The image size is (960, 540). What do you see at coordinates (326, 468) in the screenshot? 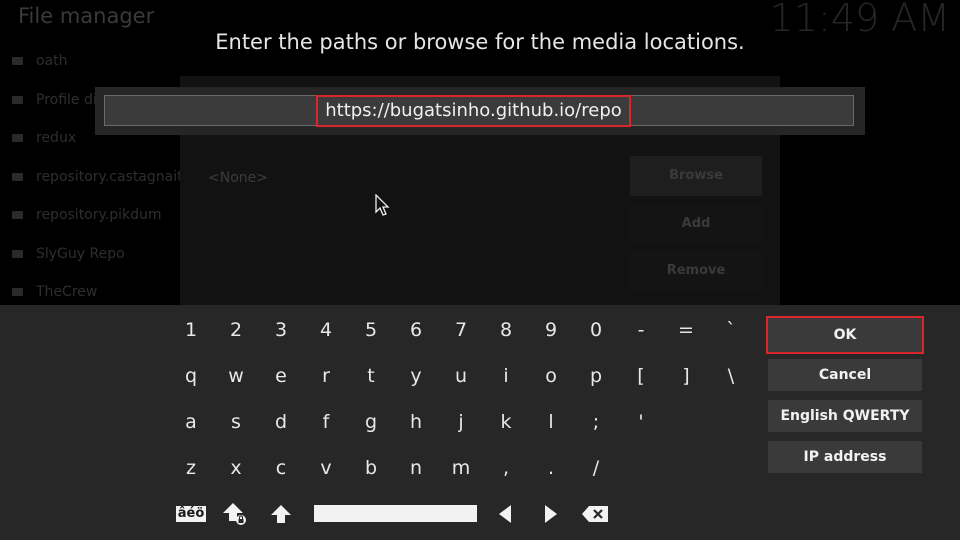
I see `key: v` at bounding box center [326, 468].